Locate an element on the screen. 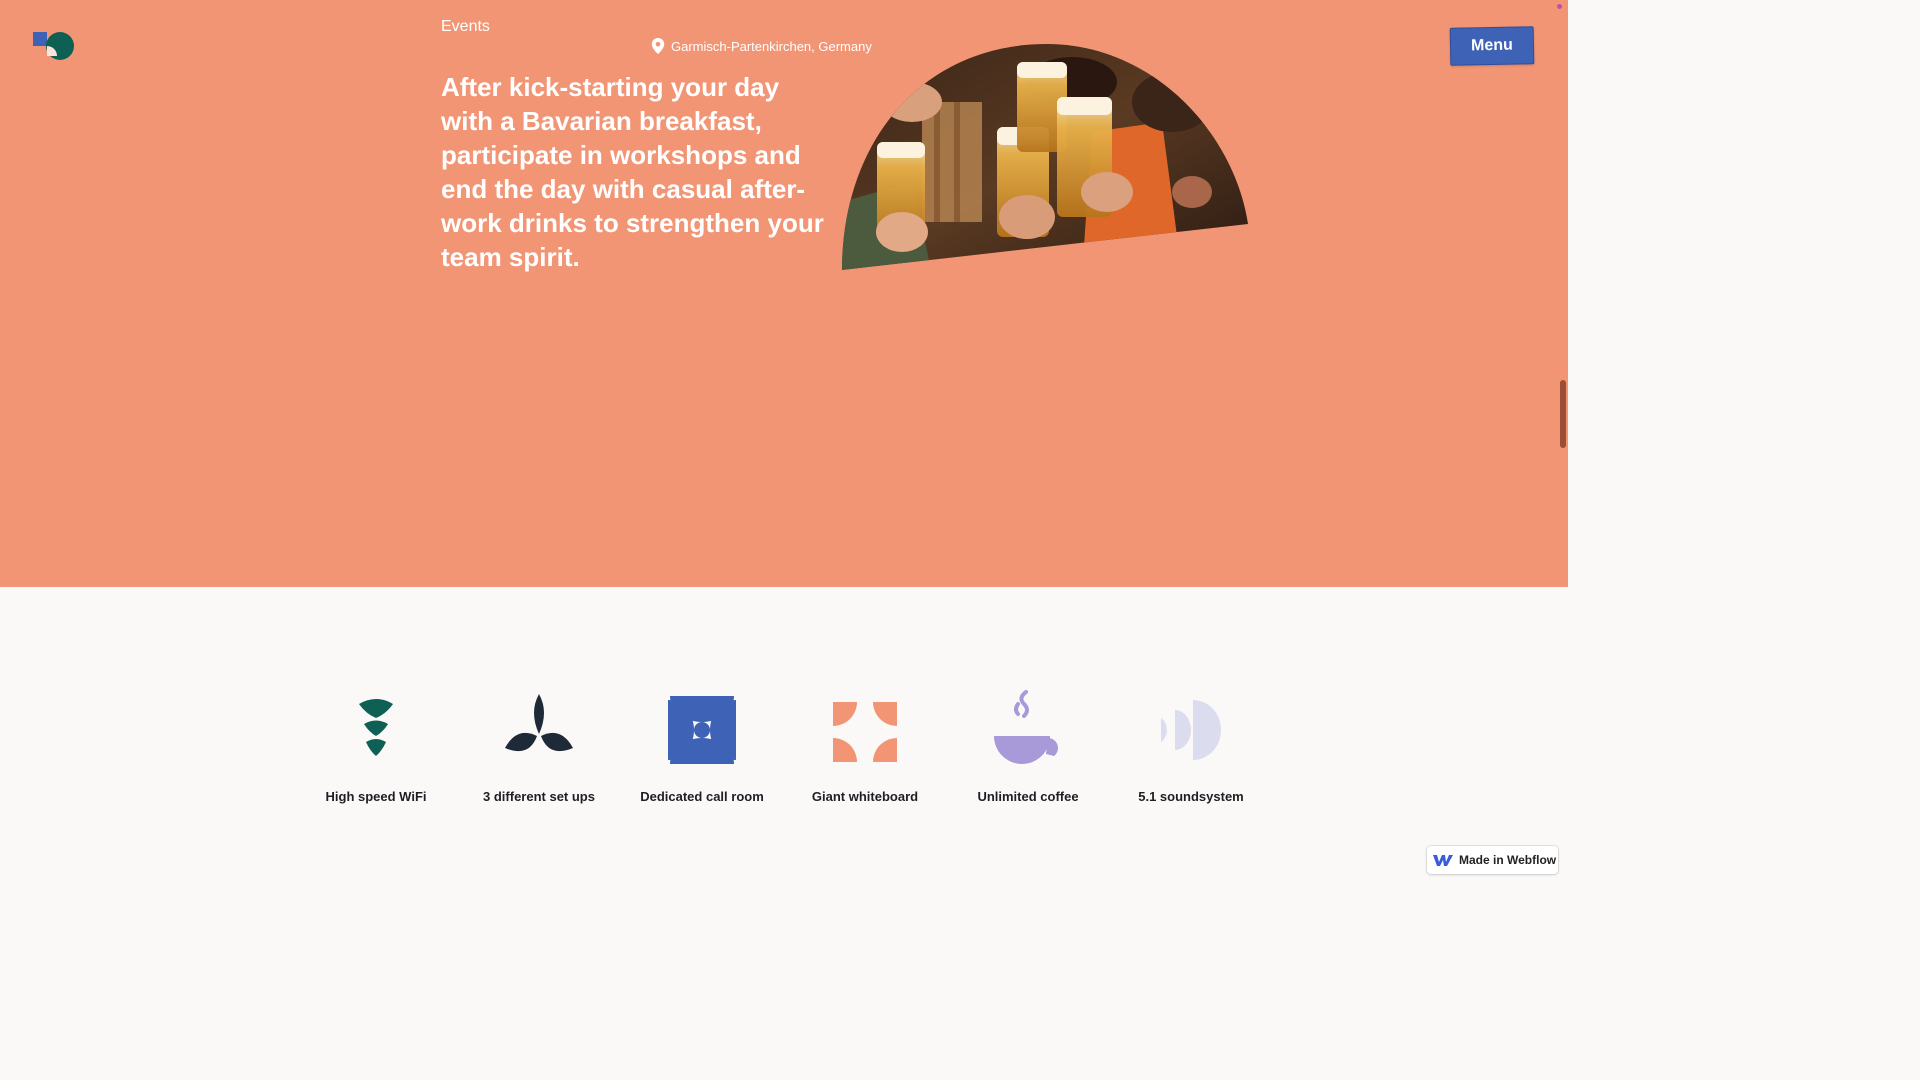 This screenshot has height=1080, width=1920. made-in-webflow-badge: Made in Webflow is located at coordinates (1492, 860).